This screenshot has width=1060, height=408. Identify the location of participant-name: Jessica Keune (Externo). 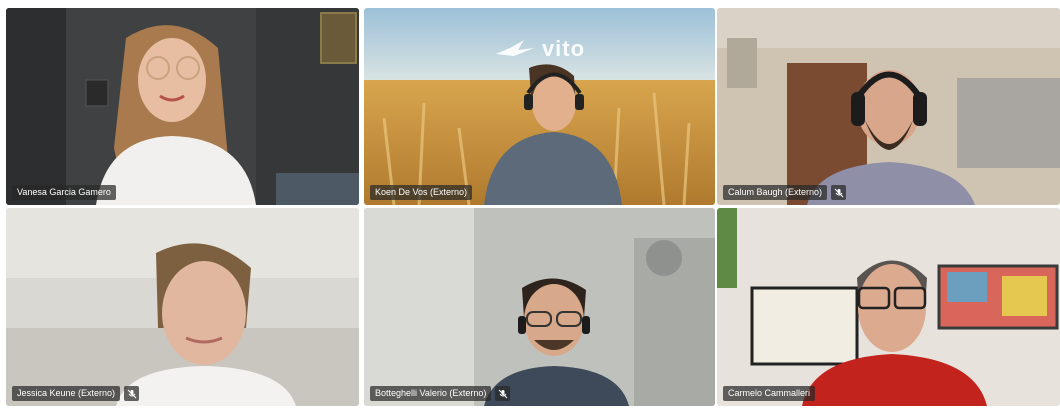
(66, 393).